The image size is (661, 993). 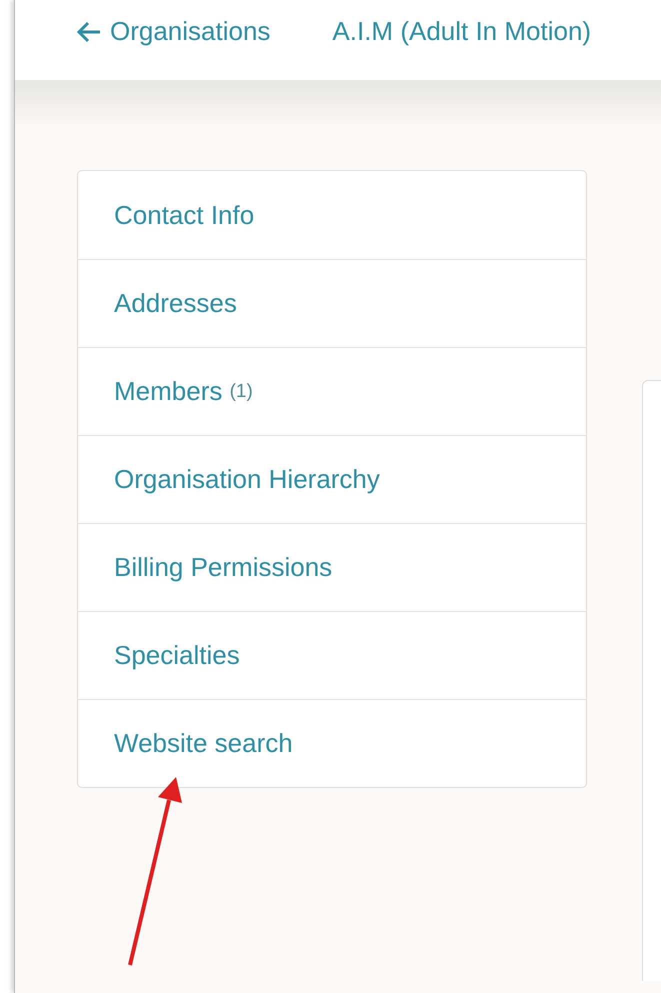 What do you see at coordinates (173, 31) in the screenshot?
I see `back-link: Organisations` at bounding box center [173, 31].